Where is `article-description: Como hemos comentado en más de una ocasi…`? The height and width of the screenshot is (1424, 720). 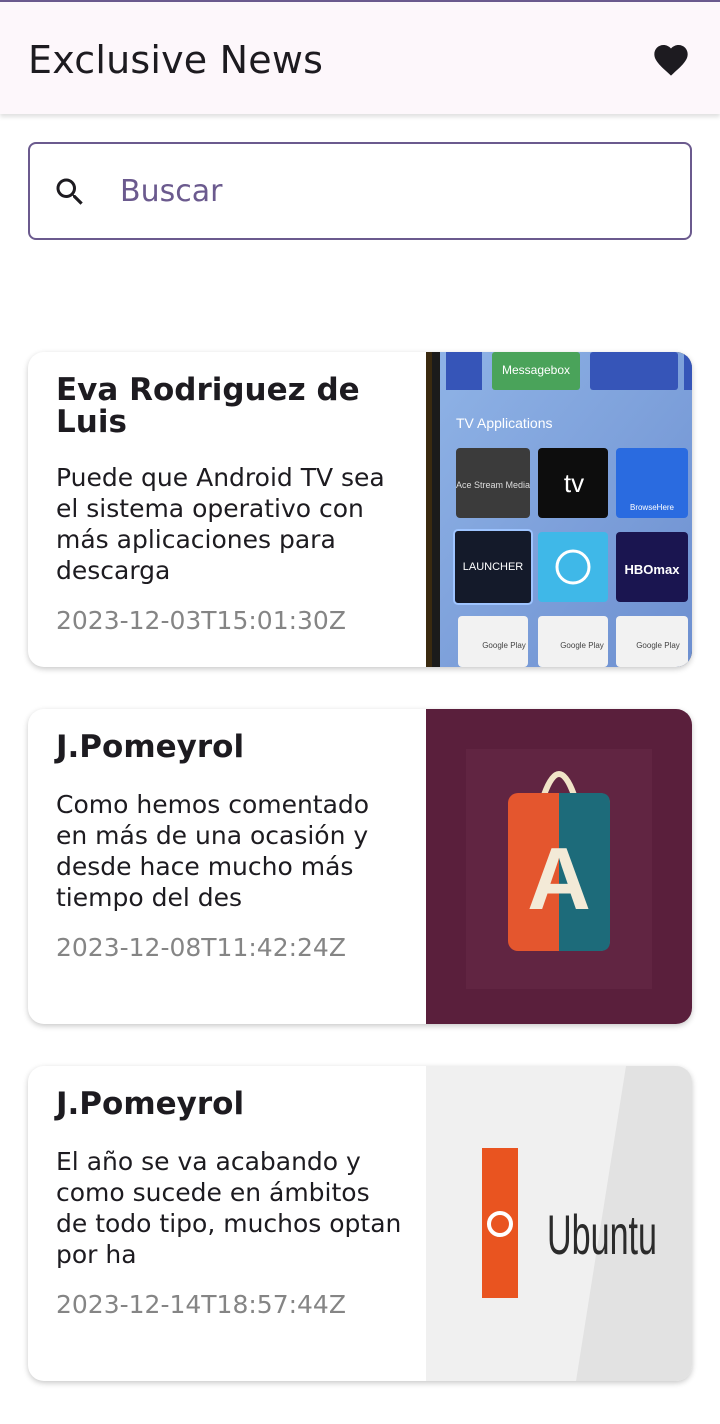 article-description: Como hemos comentado en más de una ocasi… is located at coordinates (213, 851).